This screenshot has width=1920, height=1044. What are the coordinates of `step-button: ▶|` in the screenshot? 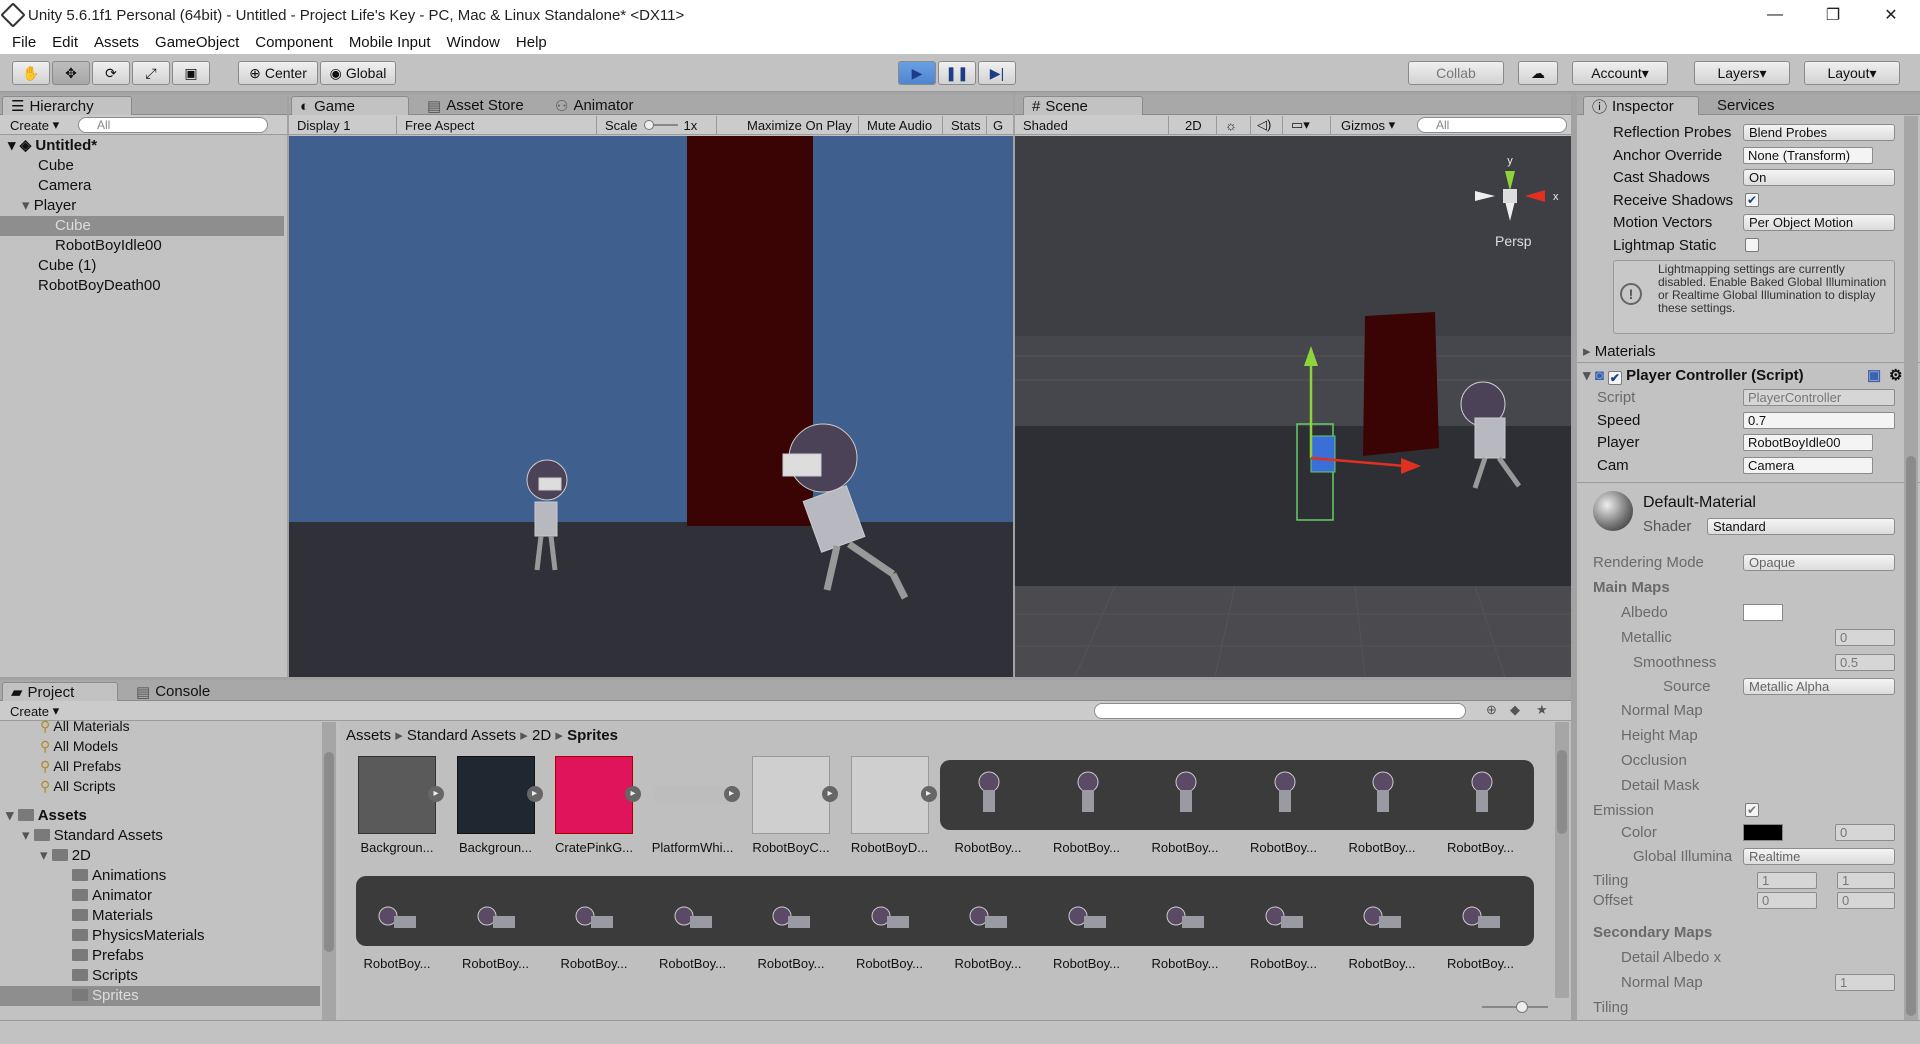 It's located at (997, 73).